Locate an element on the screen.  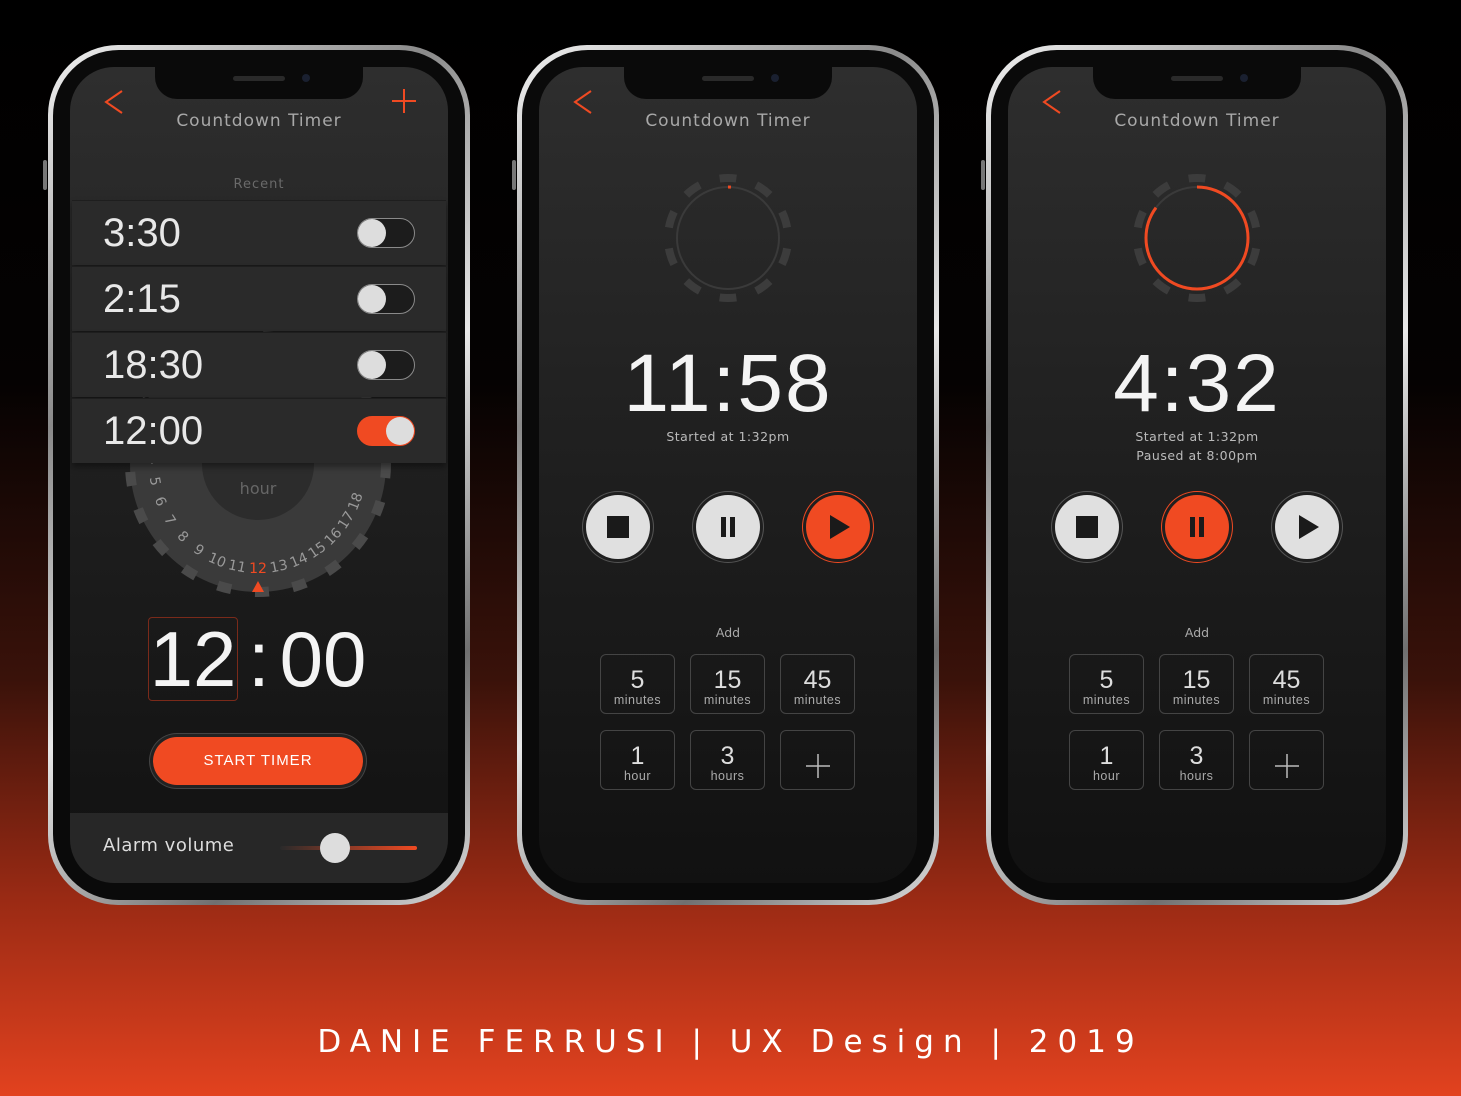
dial-number: 9 is located at coordinates (198, 550).